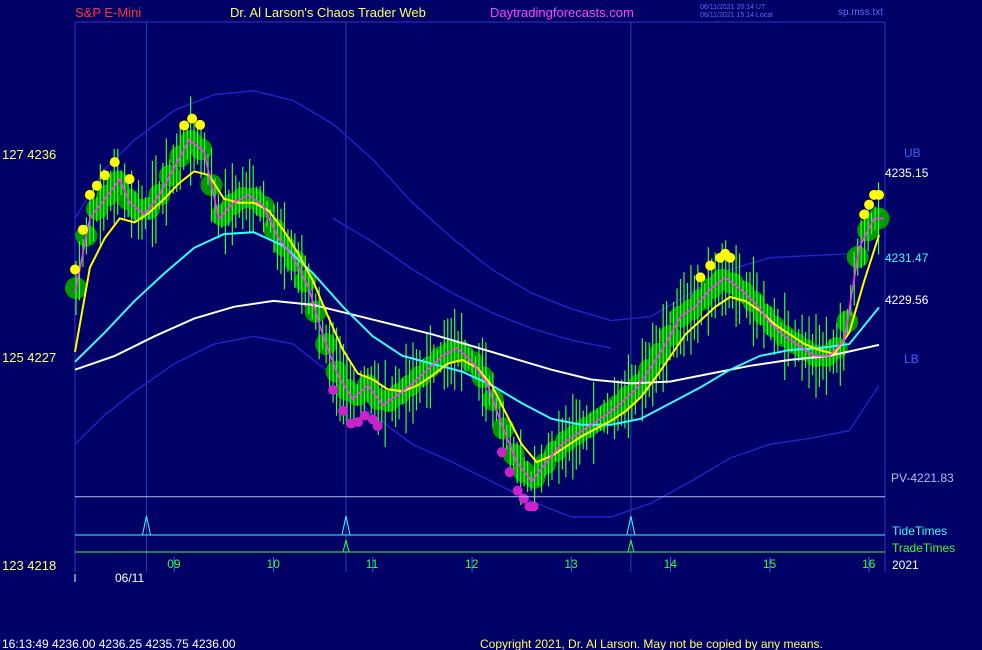 This screenshot has height=650, width=982. What do you see at coordinates (472, 283) in the screenshot?
I see `upper-inner-band-line` at bounding box center [472, 283].